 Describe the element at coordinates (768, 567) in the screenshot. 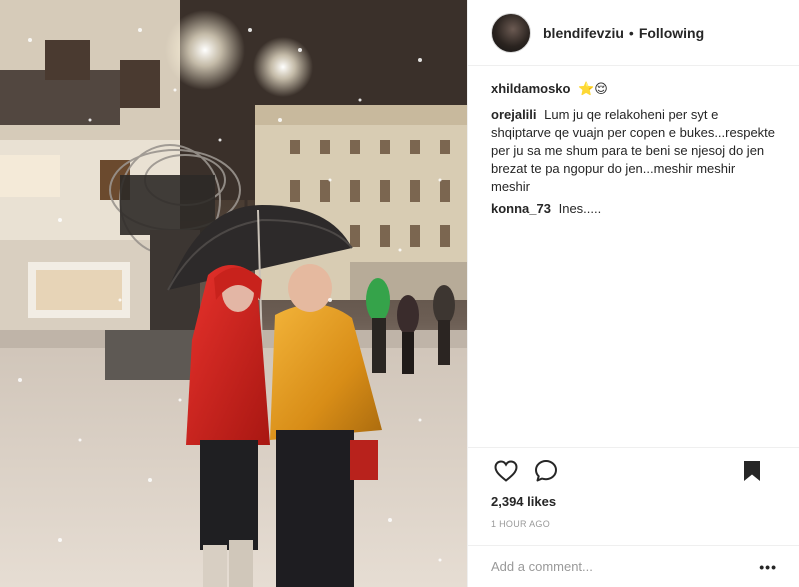

I see `more-options-button: •••` at that location.